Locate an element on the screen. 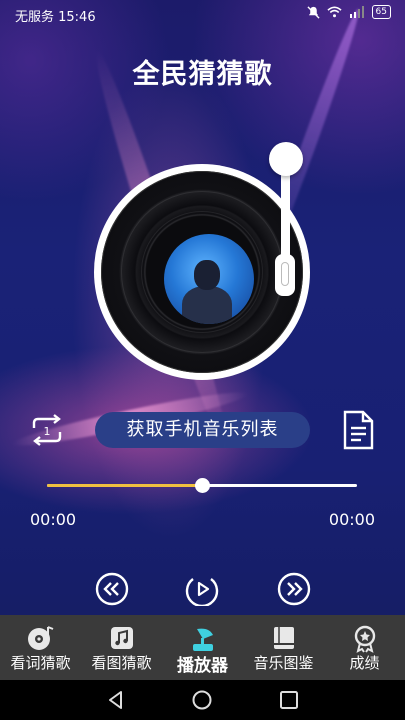  app-title: 全民猜猜歌 is located at coordinates (202, 74).